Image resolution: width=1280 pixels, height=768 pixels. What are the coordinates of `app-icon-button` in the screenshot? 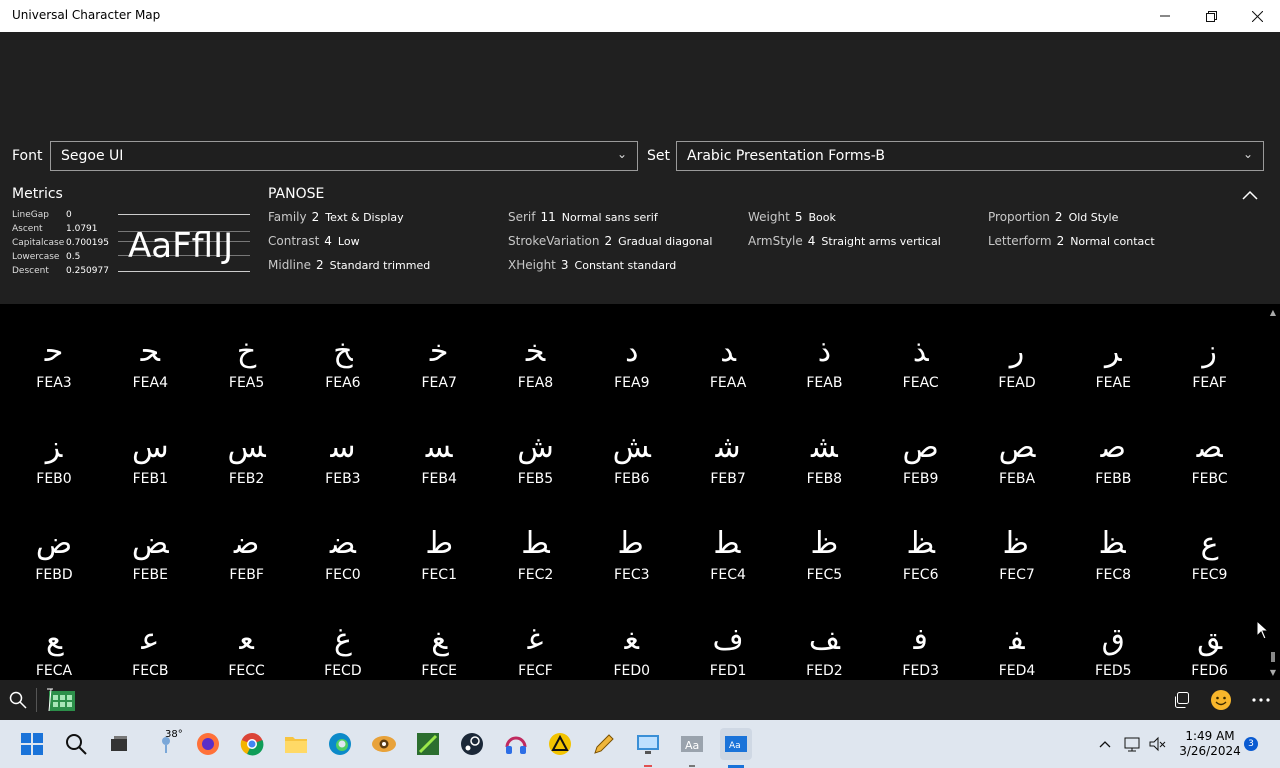 It's located at (61, 700).